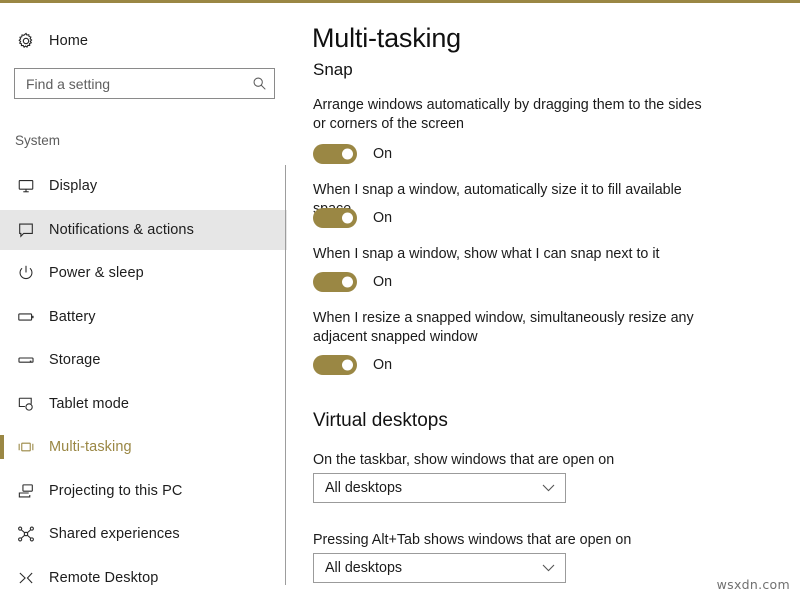 The image size is (800, 598). Describe the element at coordinates (439, 488) in the screenshot. I see `taskbar-show-windows-dropdown: All desktops` at that location.